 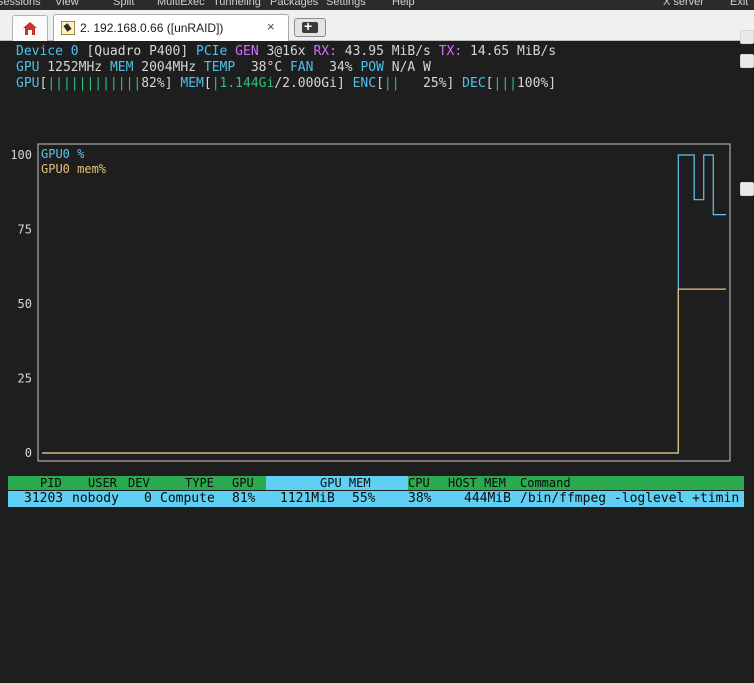 What do you see at coordinates (305, 83) in the screenshot?
I see `mem-bar-value: /2.000Gi` at bounding box center [305, 83].